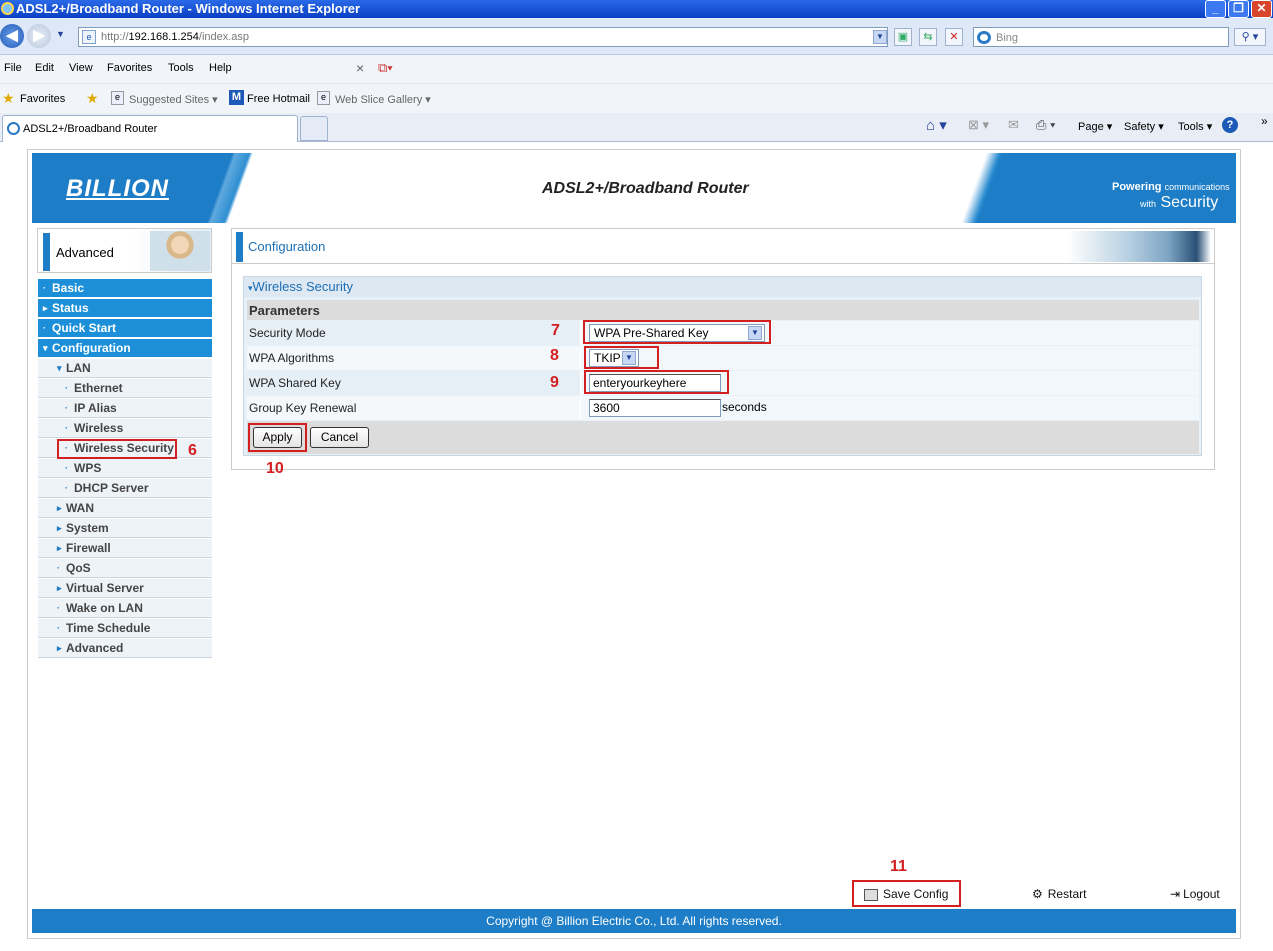 This screenshot has height=951, width=1273. I want to click on suggested-sites-link: Suggested Sites ▾, so click(173, 99).